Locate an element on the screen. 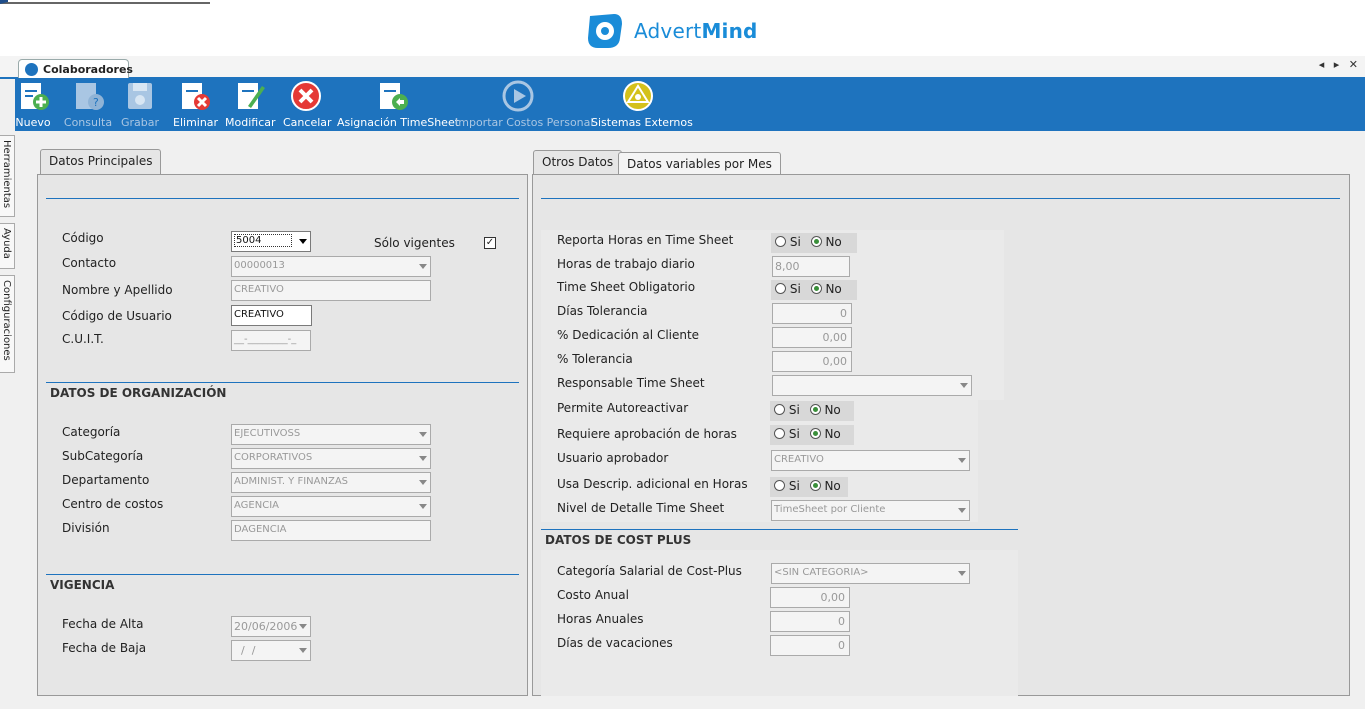 This screenshot has height=709, width=1365. usuario-field: CREATIVO is located at coordinates (271, 315).